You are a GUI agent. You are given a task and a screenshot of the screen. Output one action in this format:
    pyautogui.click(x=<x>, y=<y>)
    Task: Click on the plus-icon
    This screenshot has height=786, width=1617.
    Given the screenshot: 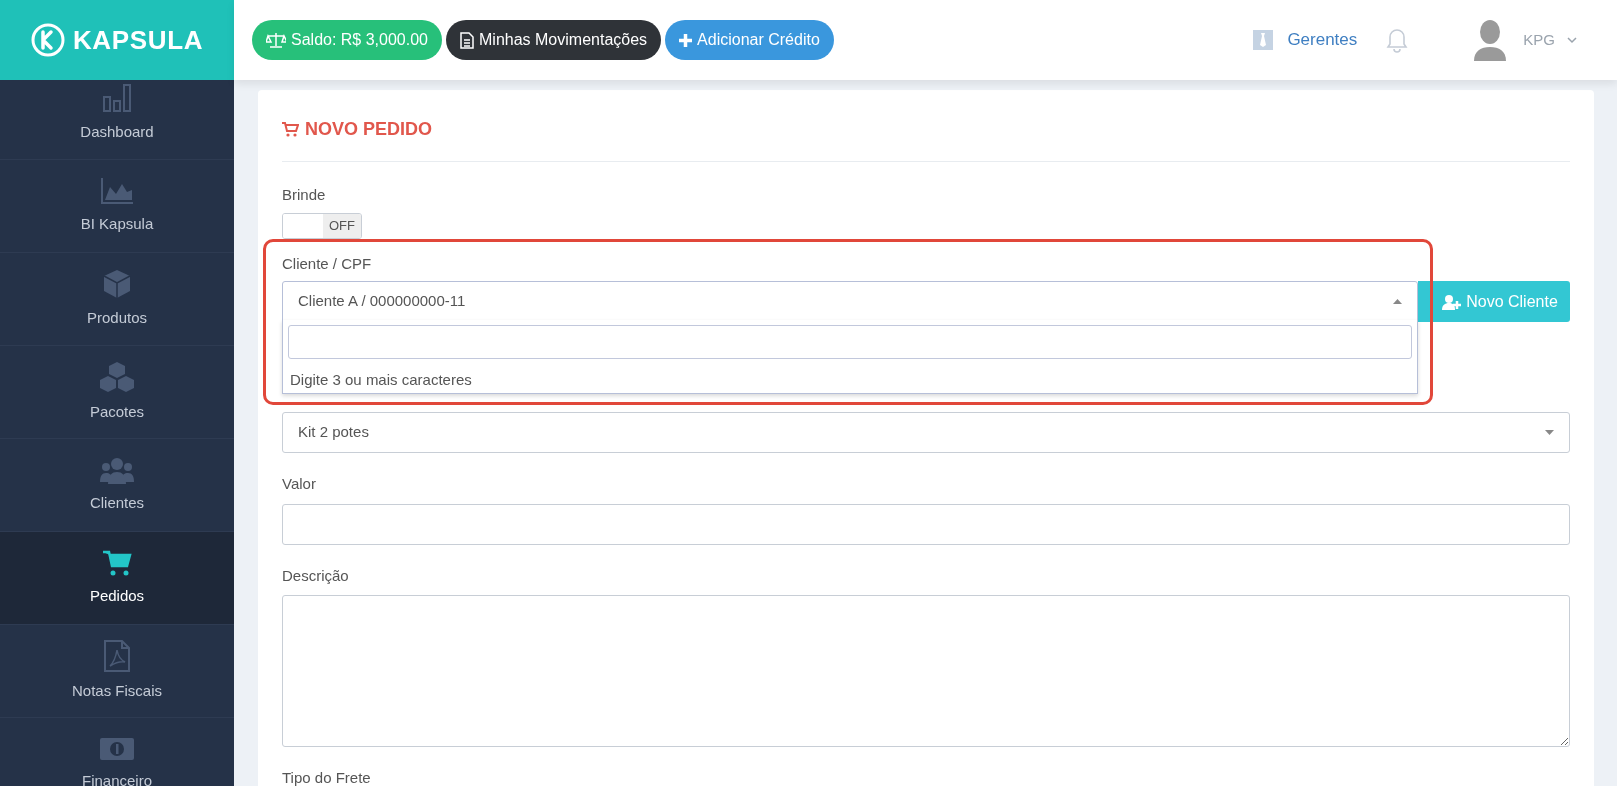 What is the action you would take?
    pyautogui.click(x=686, y=40)
    